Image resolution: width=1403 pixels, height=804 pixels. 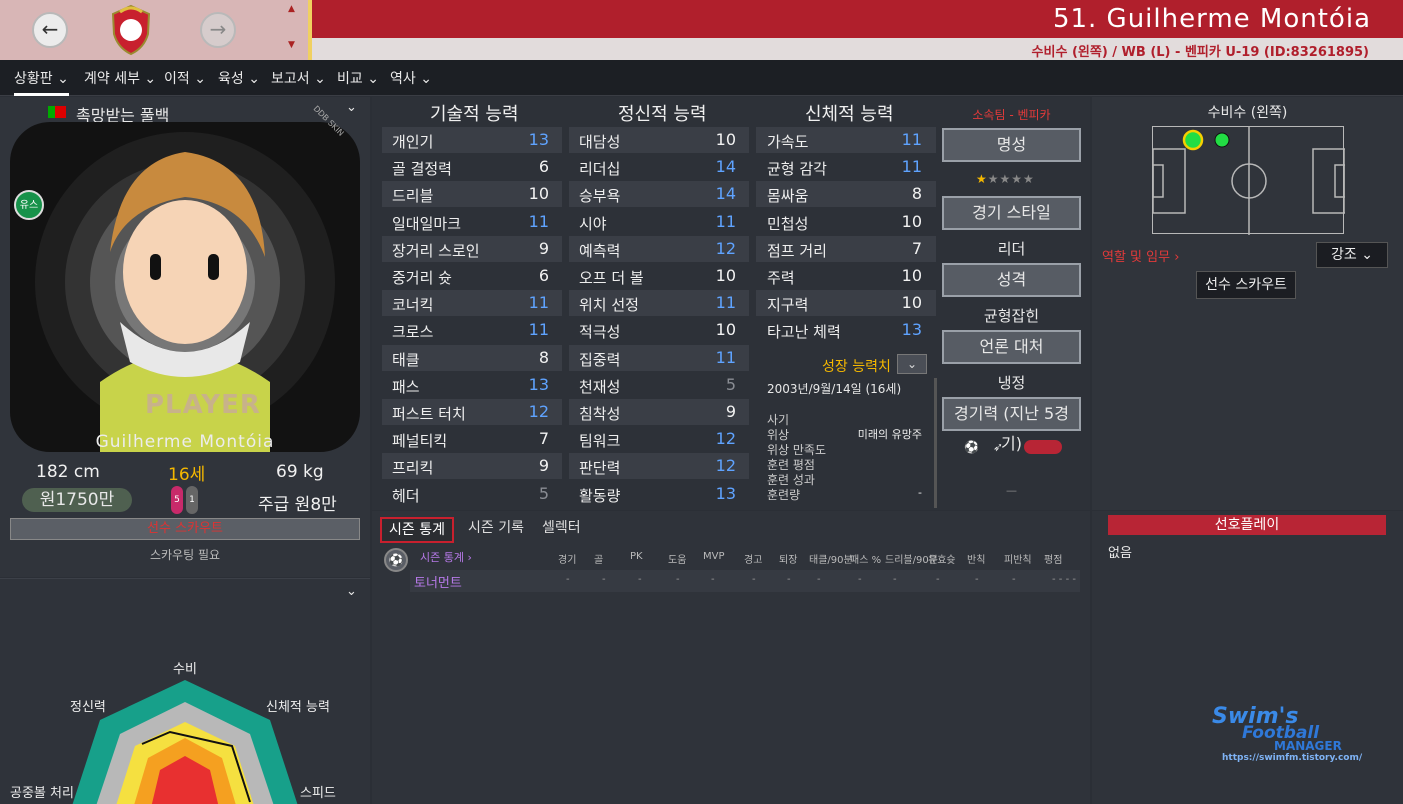 What do you see at coordinates (412, 331) in the screenshot?
I see `attribute-name: 크로스` at bounding box center [412, 331].